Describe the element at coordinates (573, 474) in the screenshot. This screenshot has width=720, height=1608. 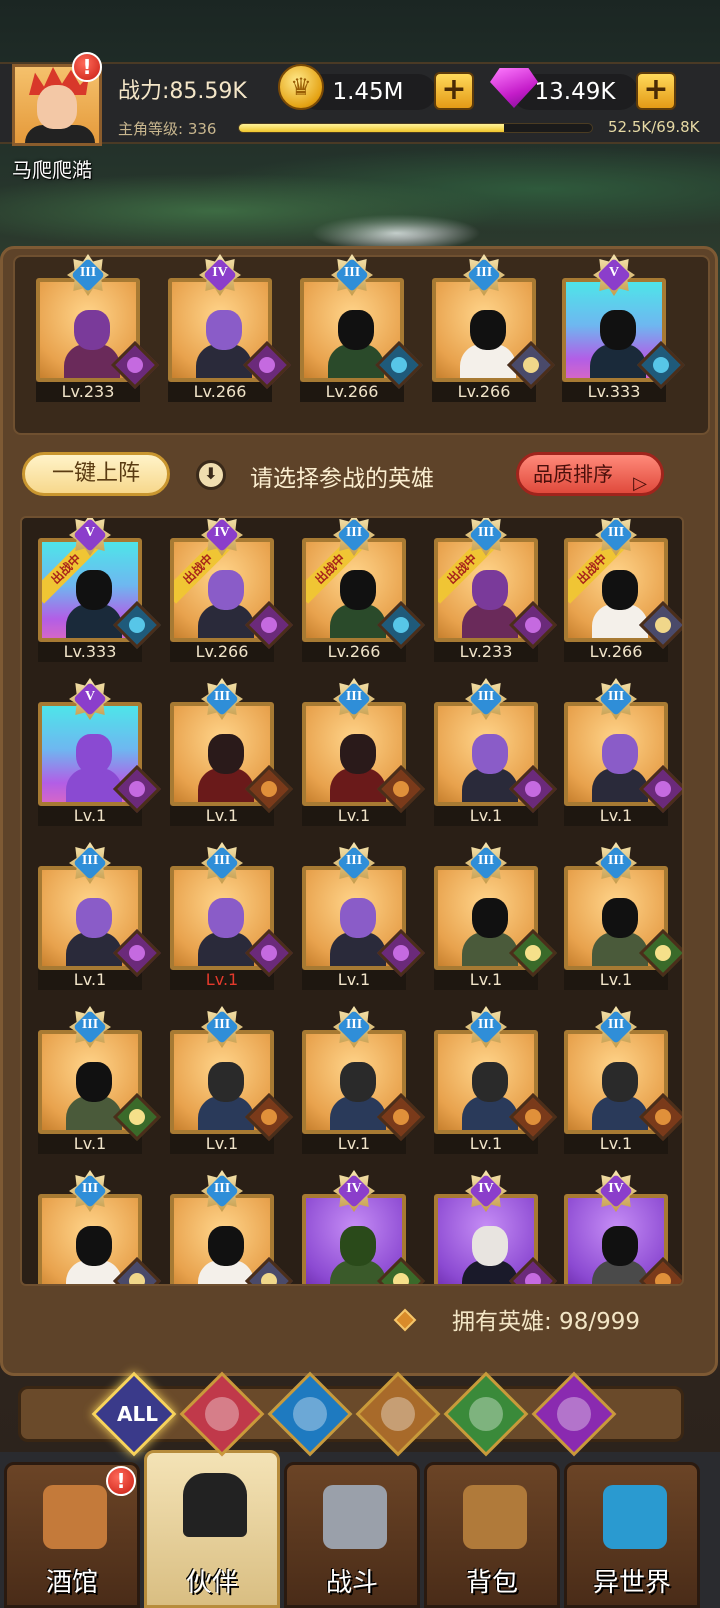
I see `sort-label: 品质排序` at that location.